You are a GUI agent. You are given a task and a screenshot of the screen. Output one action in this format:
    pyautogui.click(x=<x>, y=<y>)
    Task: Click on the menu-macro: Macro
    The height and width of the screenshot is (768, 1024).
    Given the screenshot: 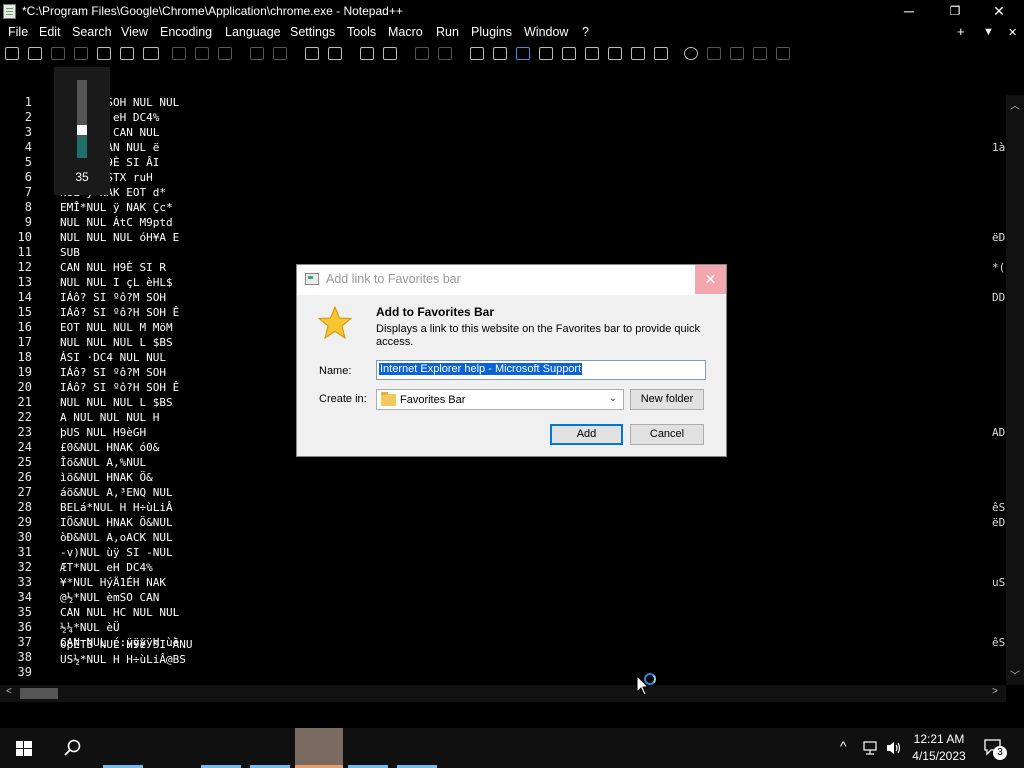 What is the action you would take?
    pyautogui.click(x=405, y=32)
    